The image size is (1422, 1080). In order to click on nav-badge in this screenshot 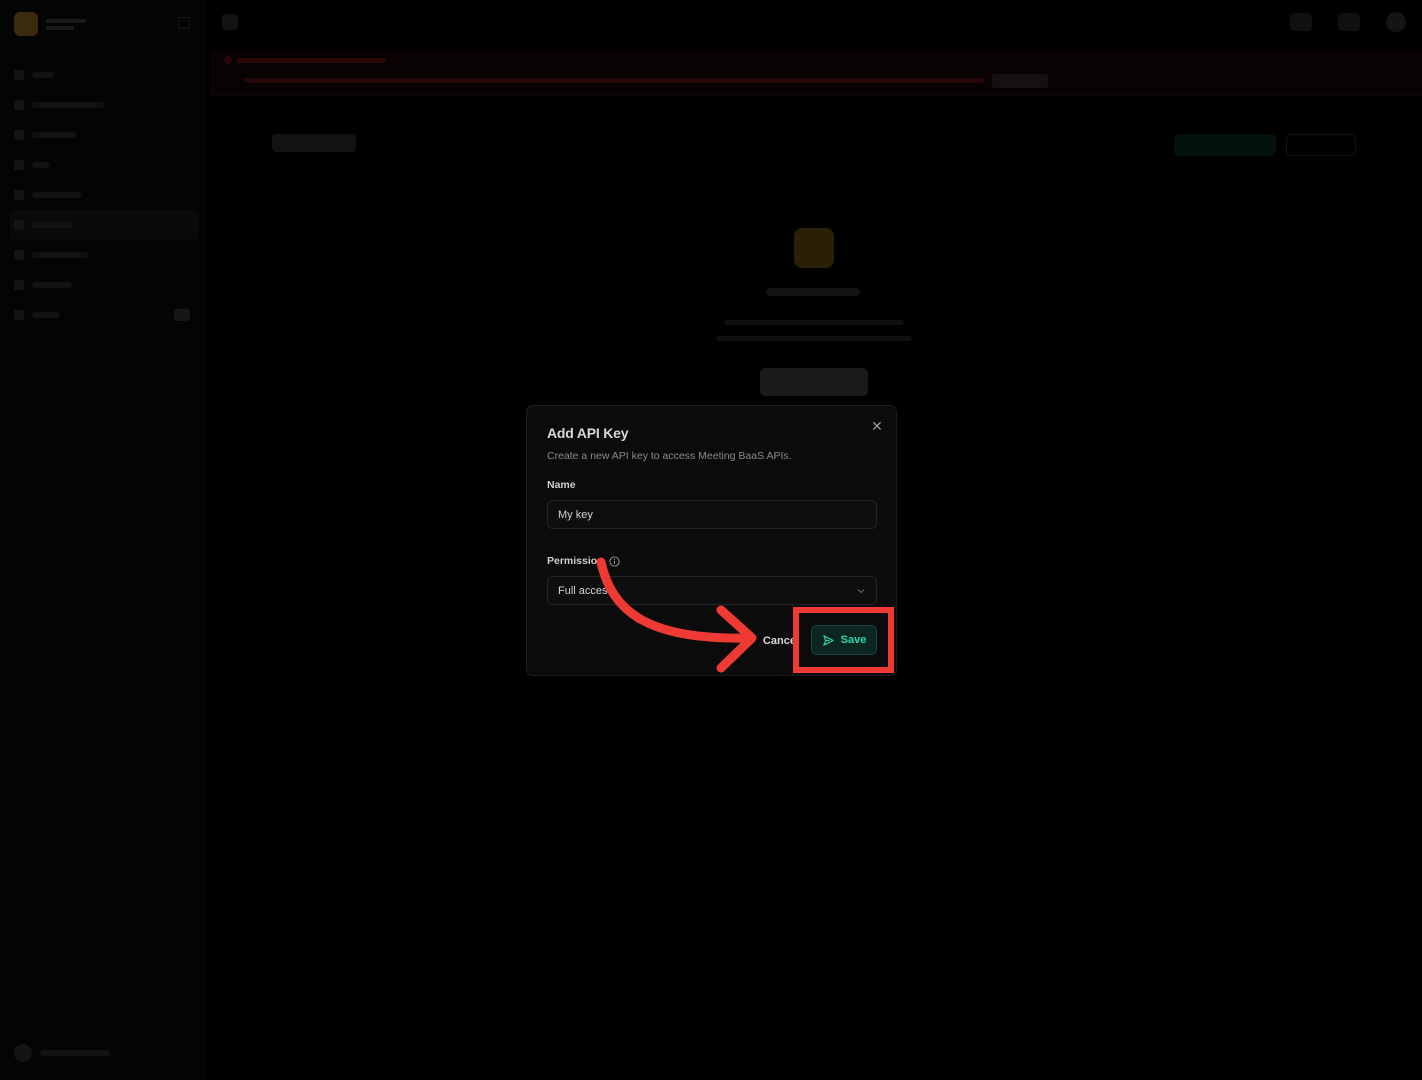, I will do `click(182, 315)`.